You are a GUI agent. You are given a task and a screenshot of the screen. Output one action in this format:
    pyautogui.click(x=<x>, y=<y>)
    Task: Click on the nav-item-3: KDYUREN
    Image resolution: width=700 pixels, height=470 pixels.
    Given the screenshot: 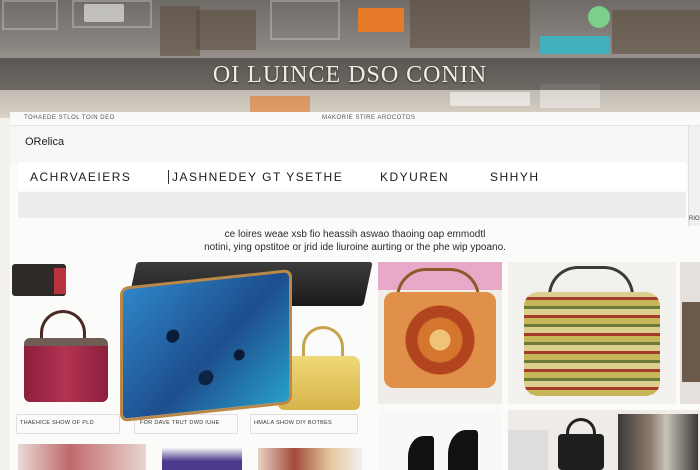 What is the action you would take?
    pyautogui.click(x=414, y=177)
    